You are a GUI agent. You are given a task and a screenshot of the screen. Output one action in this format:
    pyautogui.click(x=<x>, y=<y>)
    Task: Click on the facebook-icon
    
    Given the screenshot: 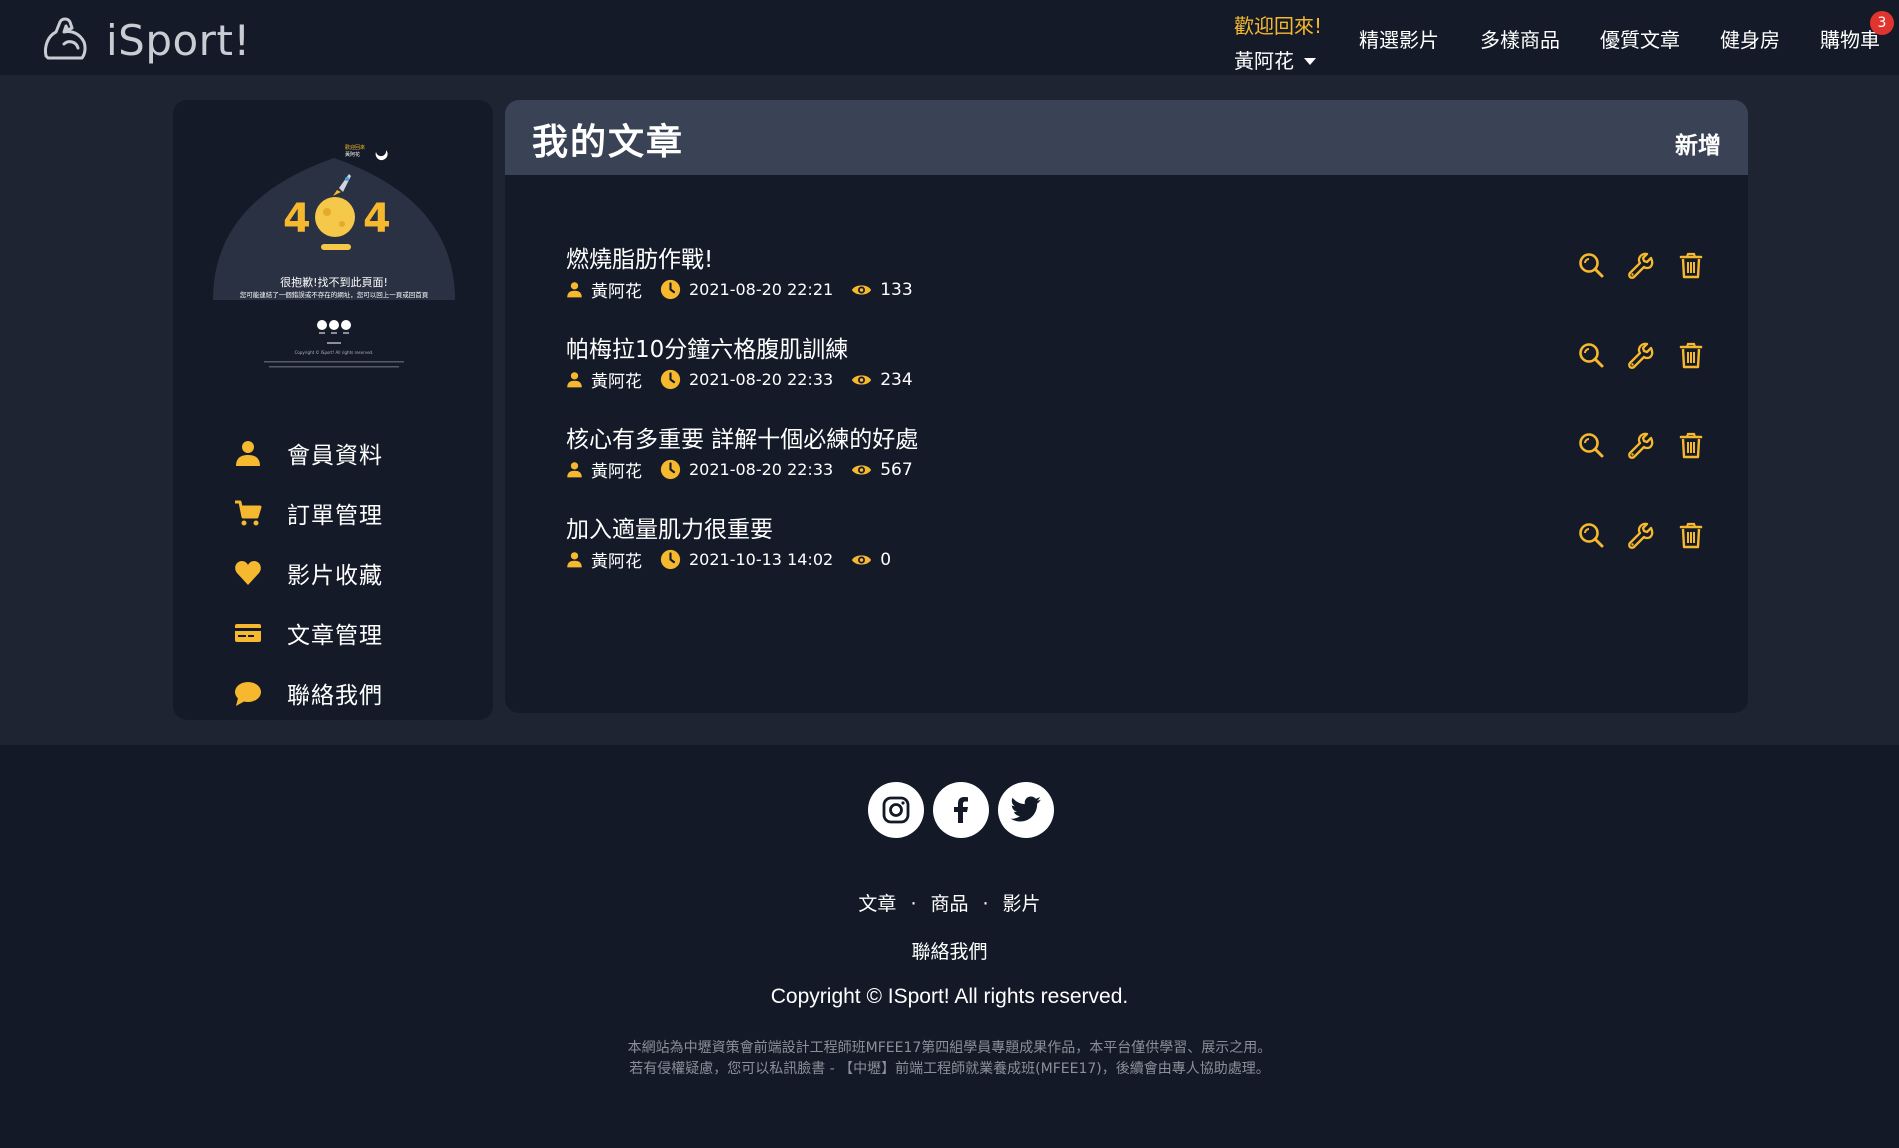 What is the action you would take?
    pyautogui.click(x=961, y=810)
    